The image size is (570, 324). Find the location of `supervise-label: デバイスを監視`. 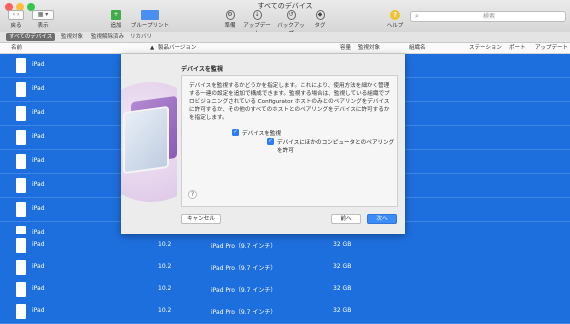

supervise-label: デバイスを監視 is located at coordinates (261, 134).